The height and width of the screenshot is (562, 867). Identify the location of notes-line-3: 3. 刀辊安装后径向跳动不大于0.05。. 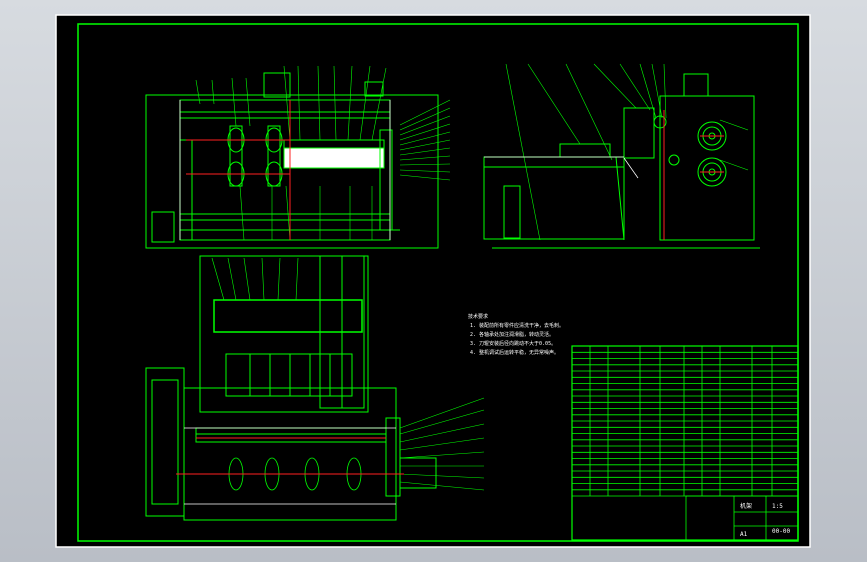
(513, 343).